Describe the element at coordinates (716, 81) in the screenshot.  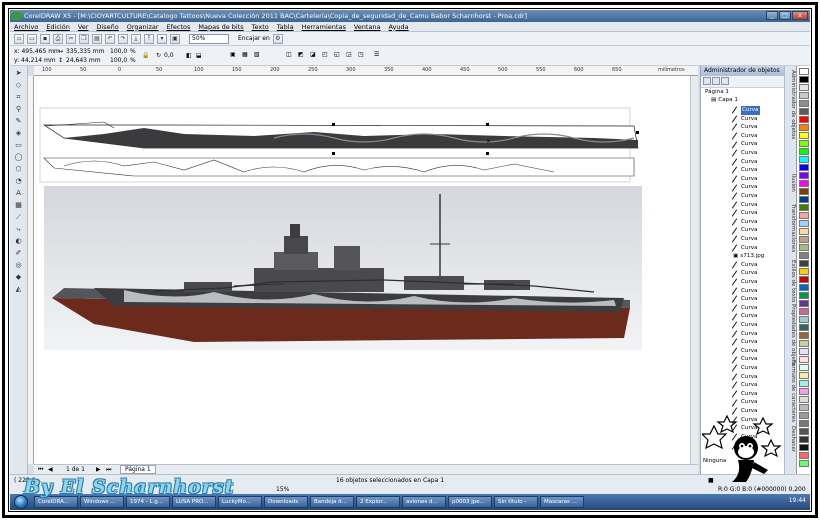
I see `edit-across-layers-icon` at that location.